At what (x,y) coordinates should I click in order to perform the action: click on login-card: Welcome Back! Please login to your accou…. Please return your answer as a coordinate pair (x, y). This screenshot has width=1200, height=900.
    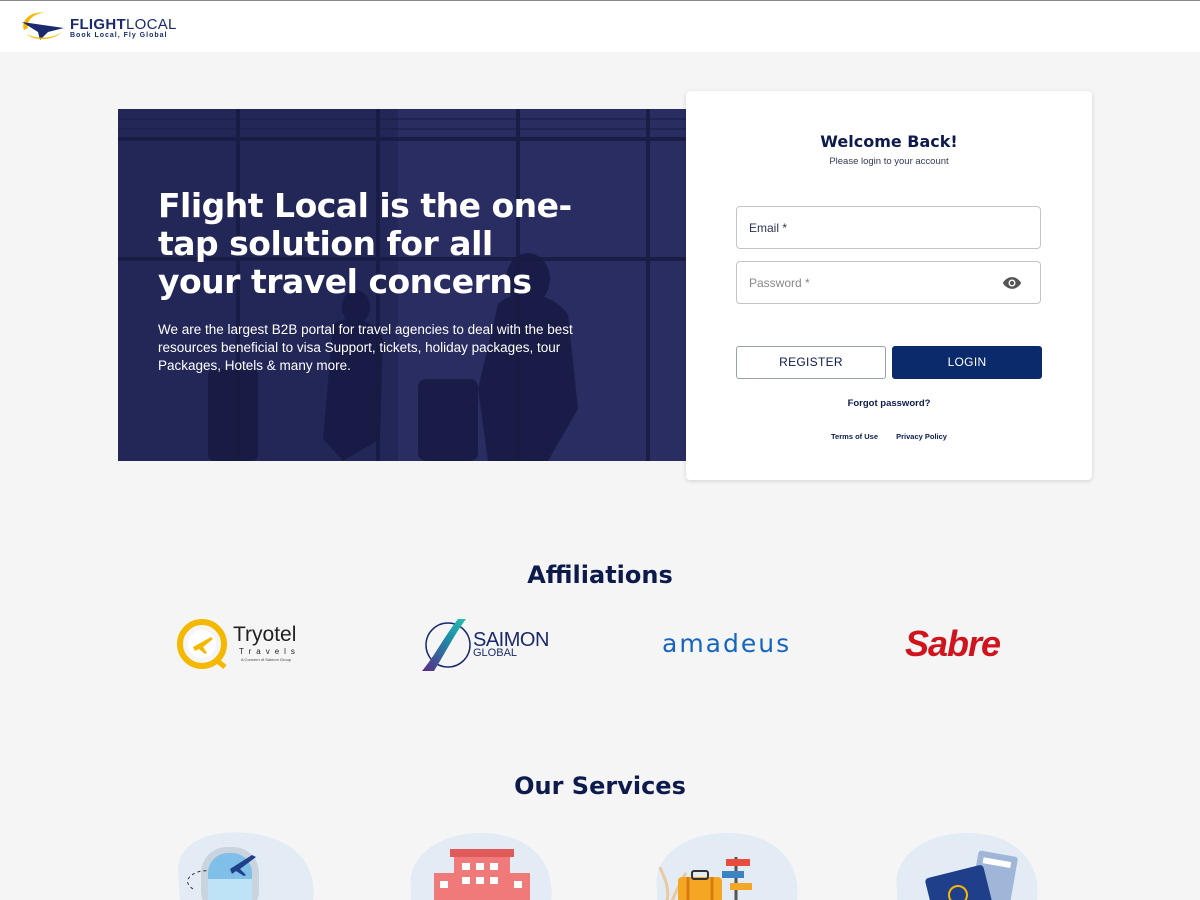
    Looking at the image, I should click on (889, 285).